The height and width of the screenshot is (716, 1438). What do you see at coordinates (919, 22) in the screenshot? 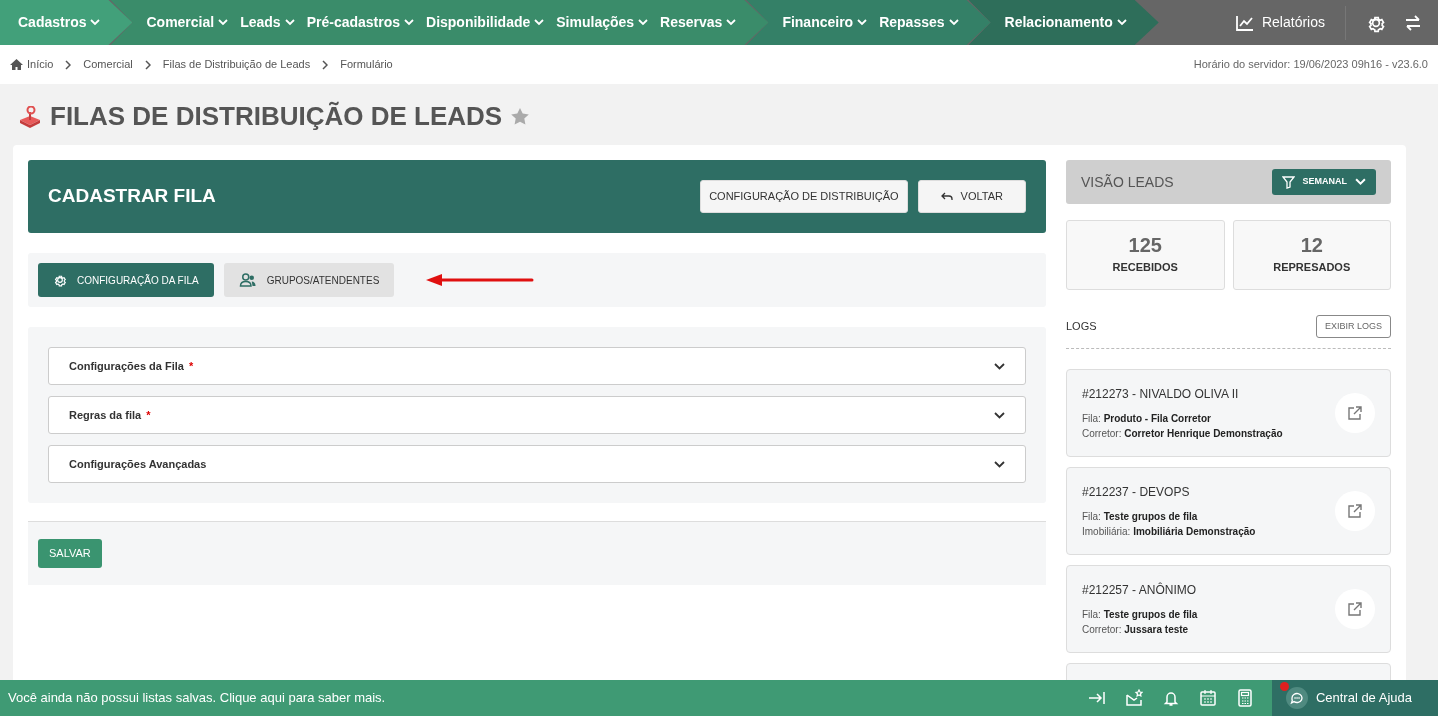
I see `menu-item: Repasses` at bounding box center [919, 22].